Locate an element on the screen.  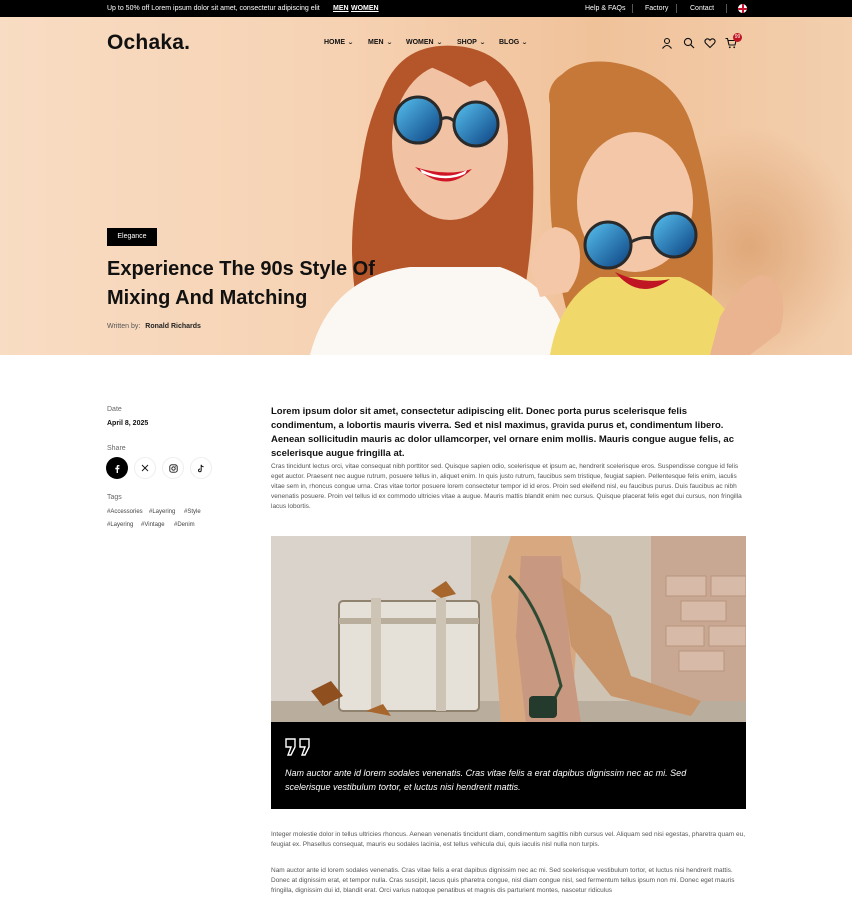
date-label: Date is located at coordinates (114, 409).